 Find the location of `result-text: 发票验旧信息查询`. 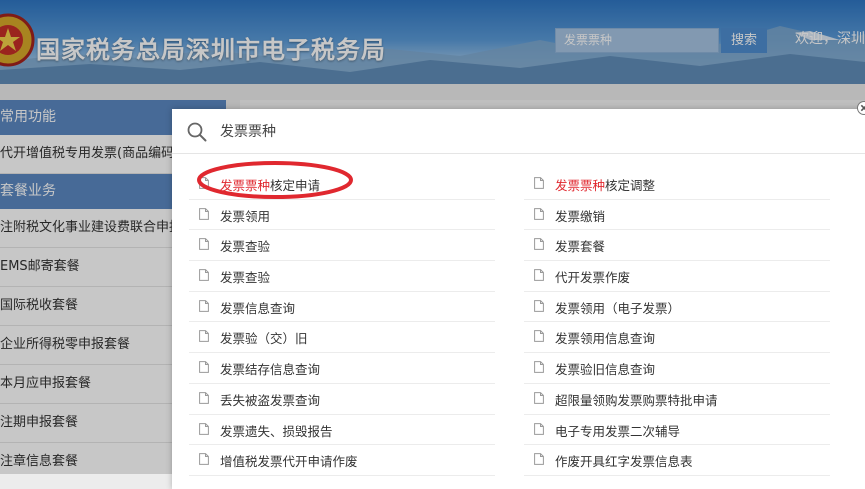

result-text: 发票验旧信息查询 is located at coordinates (605, 369).